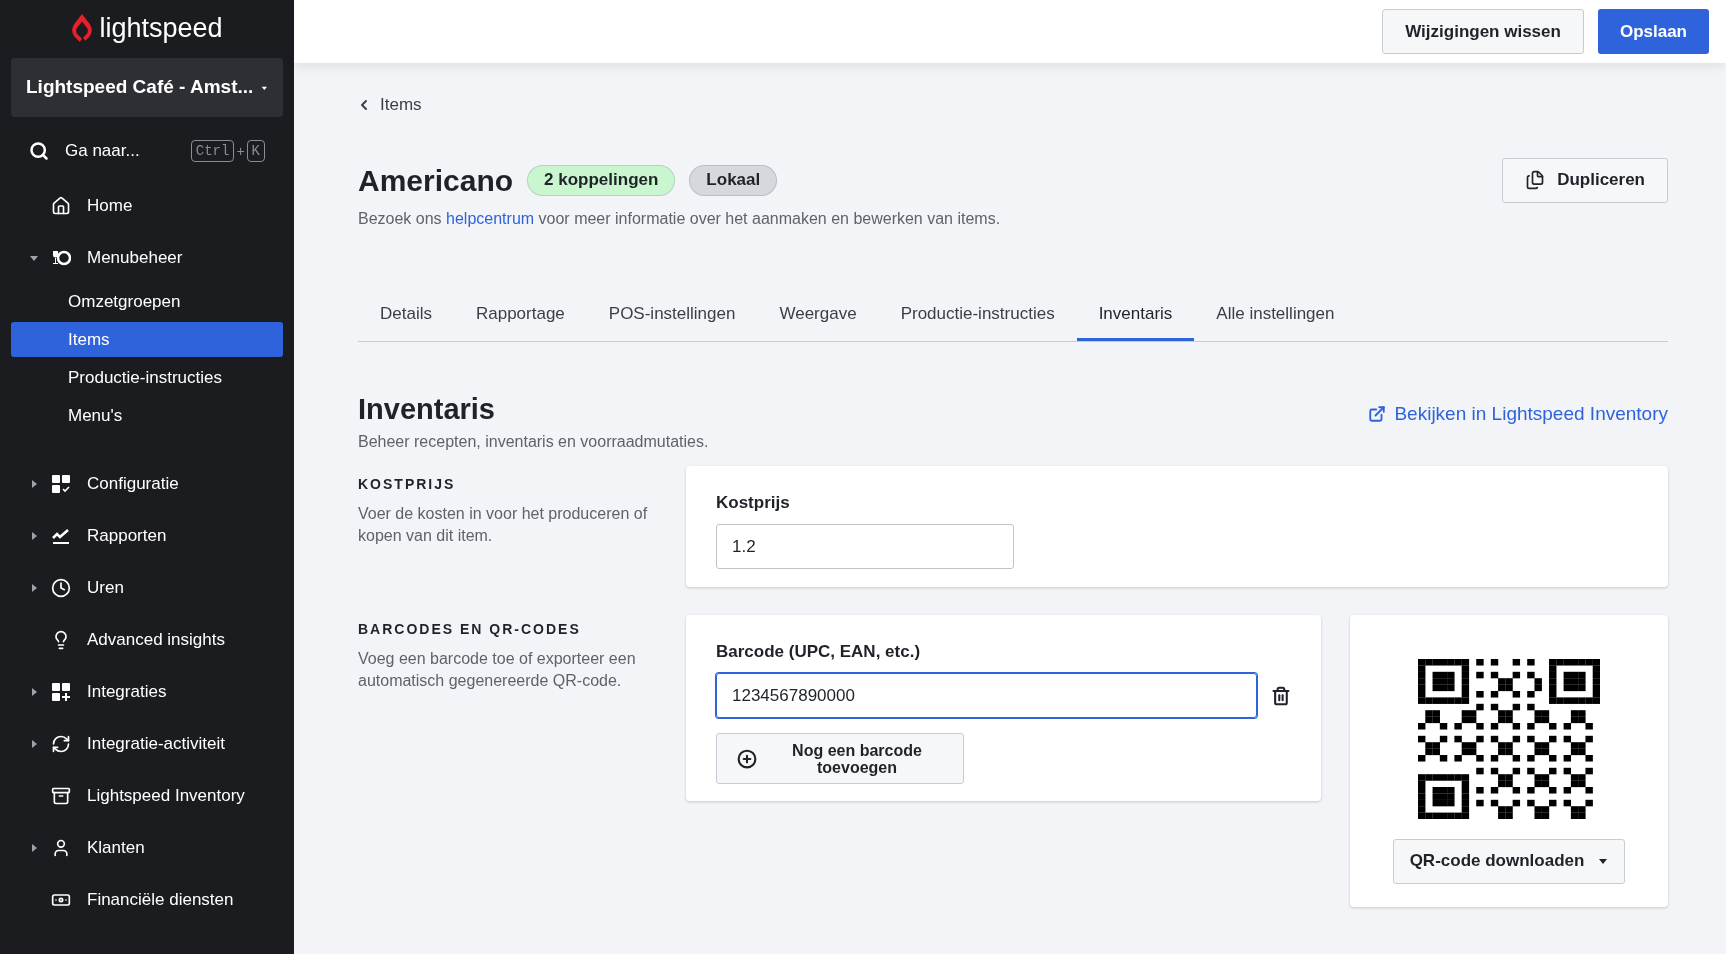 The width and height of the screenshot is (1726, 954). Describe the element at coordinates (147, 415) in the screenshot. I see `nav-subitem: Menu's` at that location.